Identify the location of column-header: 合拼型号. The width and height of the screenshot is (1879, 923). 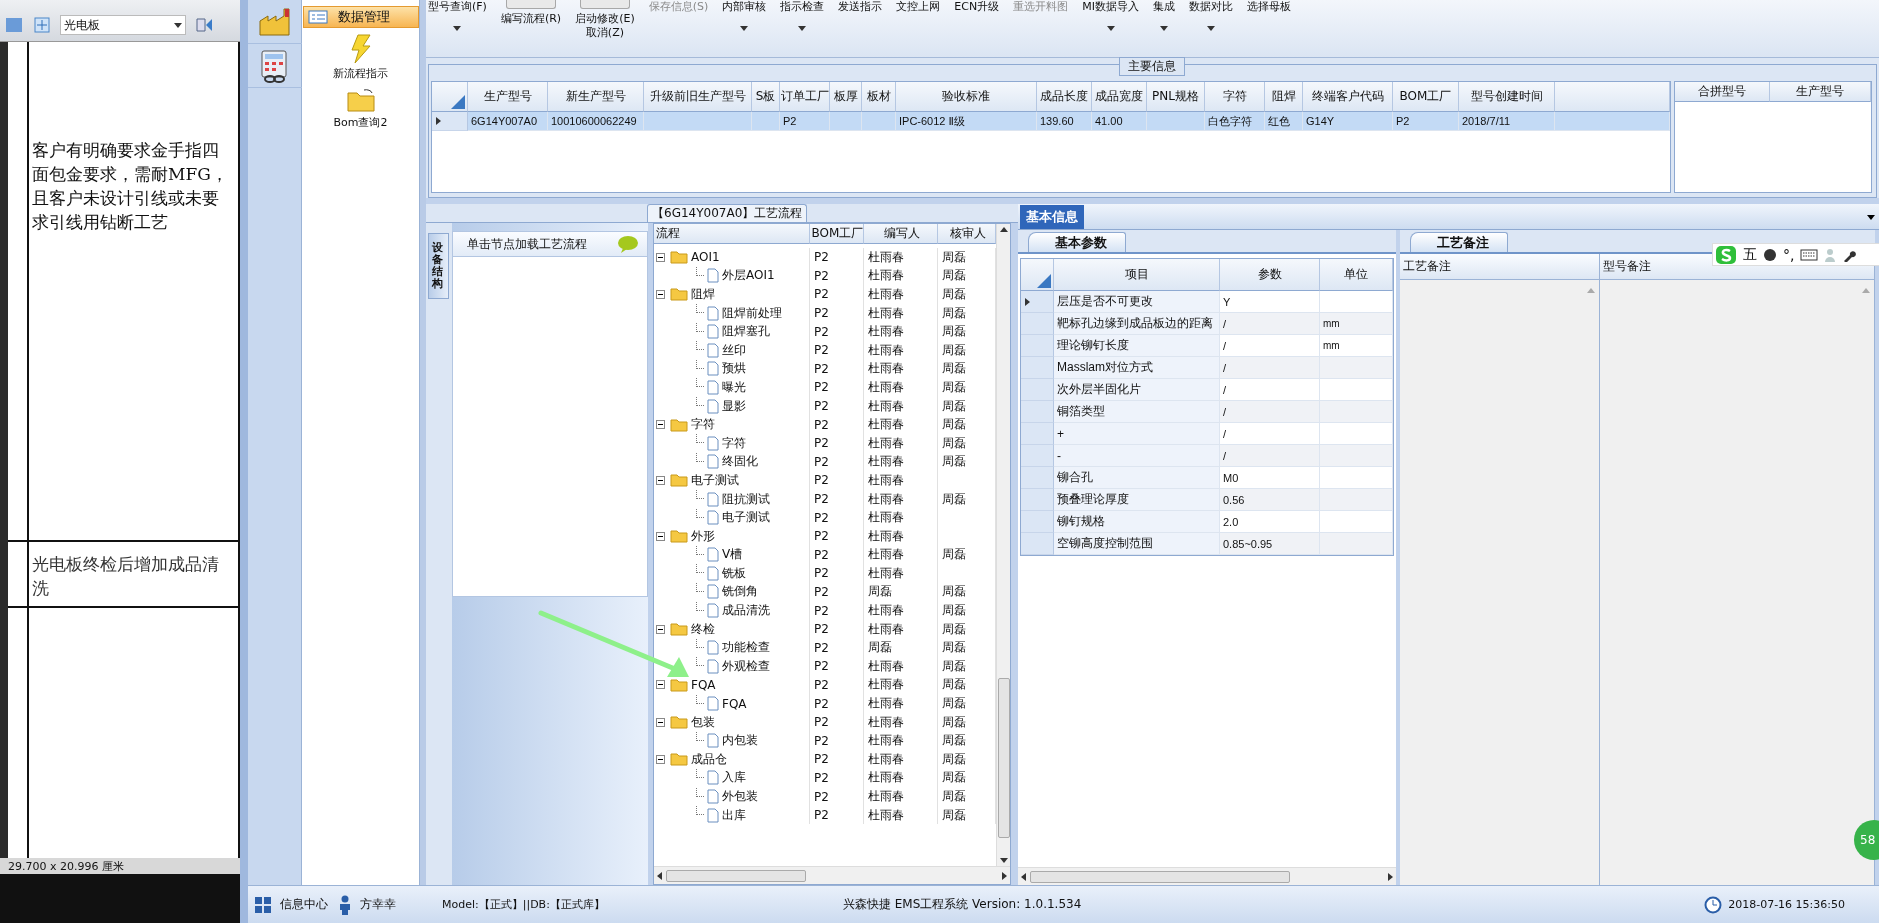
(1722, 92).